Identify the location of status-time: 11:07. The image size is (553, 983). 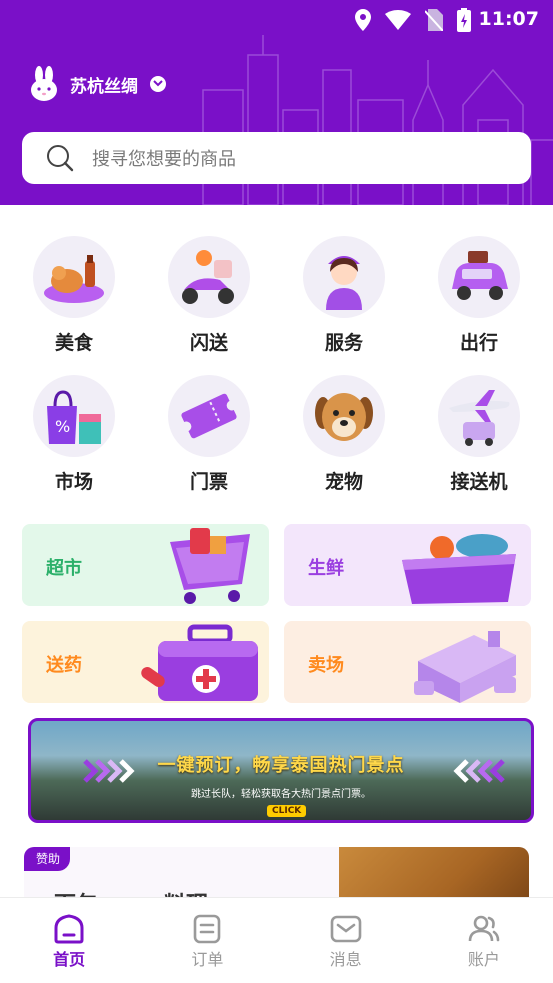
(508, 19).